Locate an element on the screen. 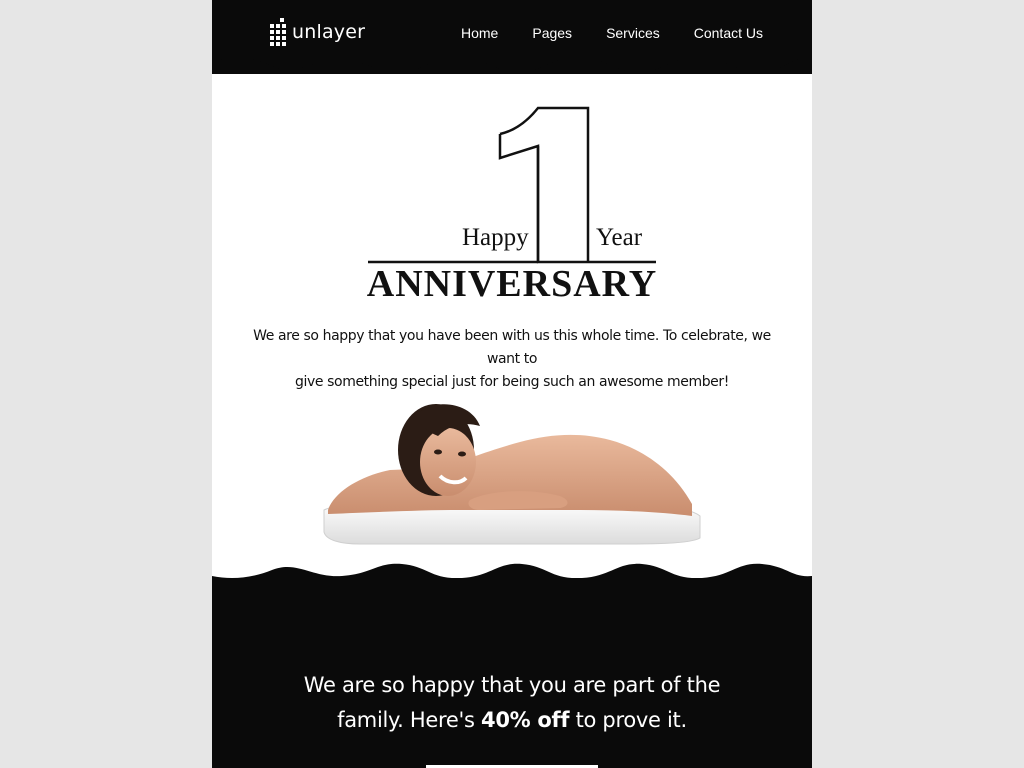 The image size is (1024, 768). discount-highlight: 40% off is located at coordinates (525, 720).